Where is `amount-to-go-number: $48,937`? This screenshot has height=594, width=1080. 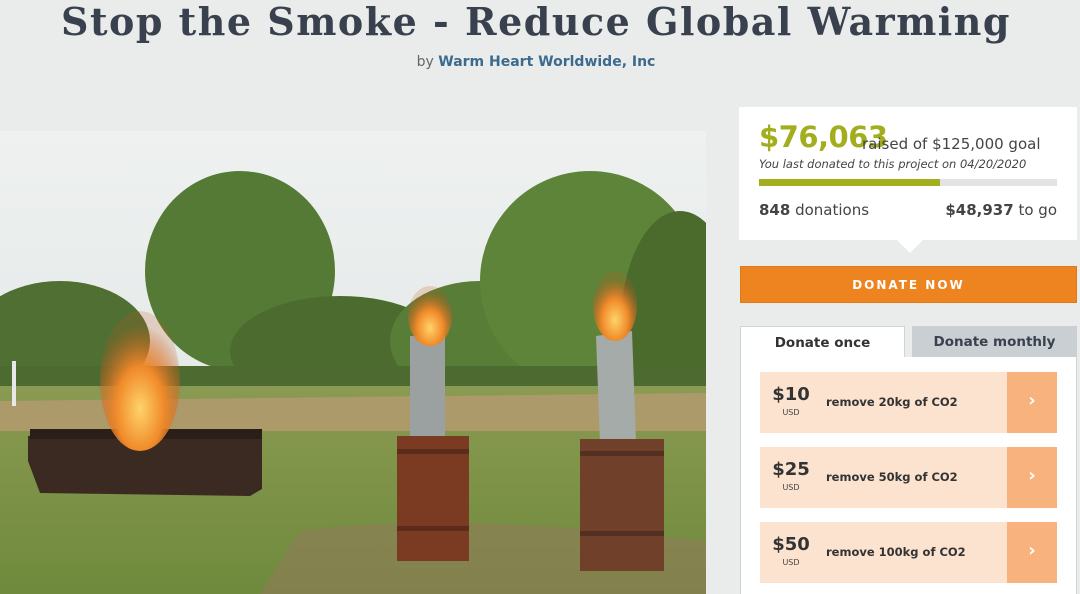 amount-to-go-number: $48,937 is located at coordinates (979, 210).